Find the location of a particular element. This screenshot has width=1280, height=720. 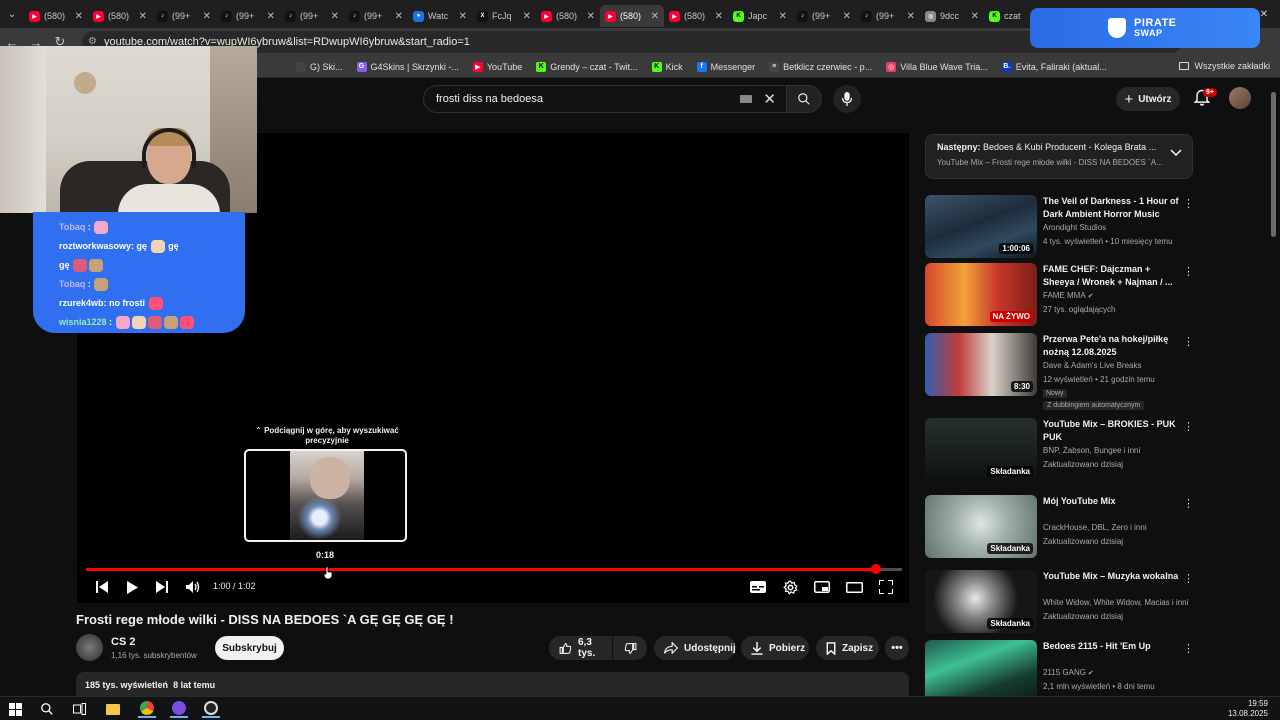

miniplayer-button is located at coordinates (822, 587).